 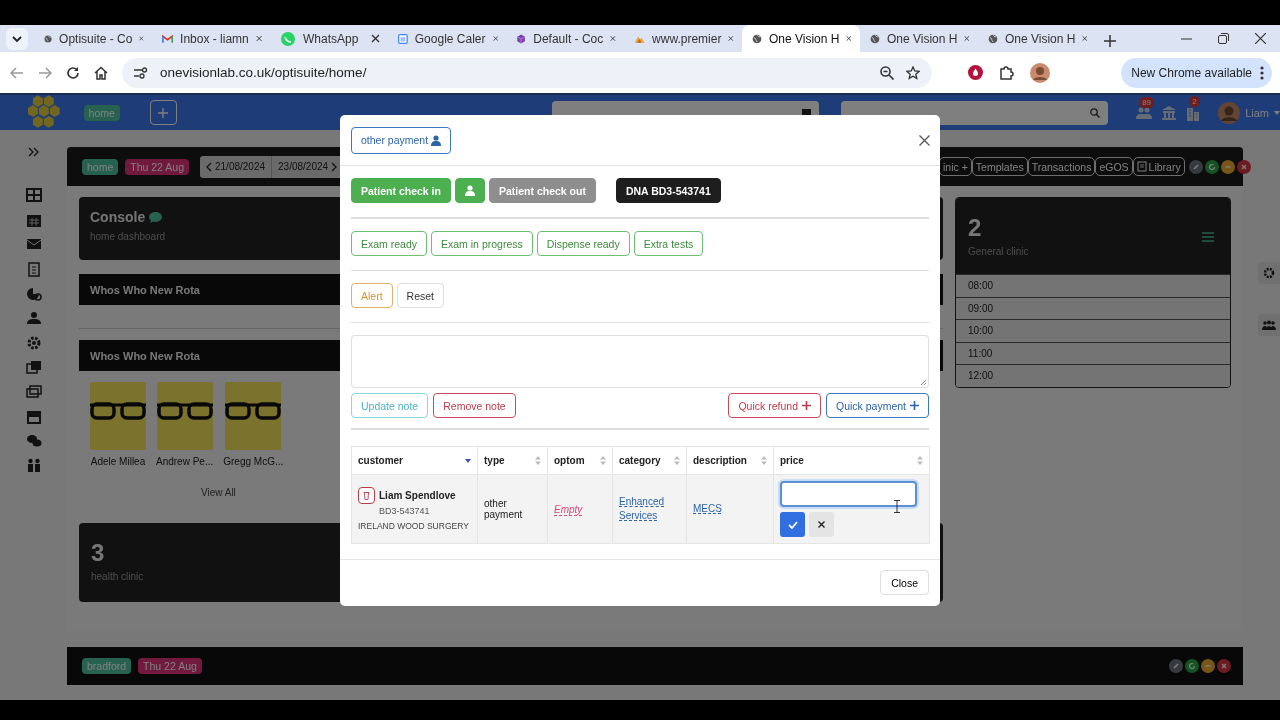 I want to click on store-icon, so click(x=33, y=416).